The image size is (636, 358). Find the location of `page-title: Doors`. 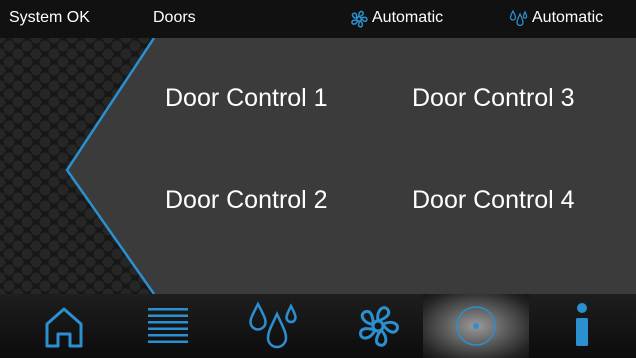

page-title: Doors is located at coordinates (174, 17).